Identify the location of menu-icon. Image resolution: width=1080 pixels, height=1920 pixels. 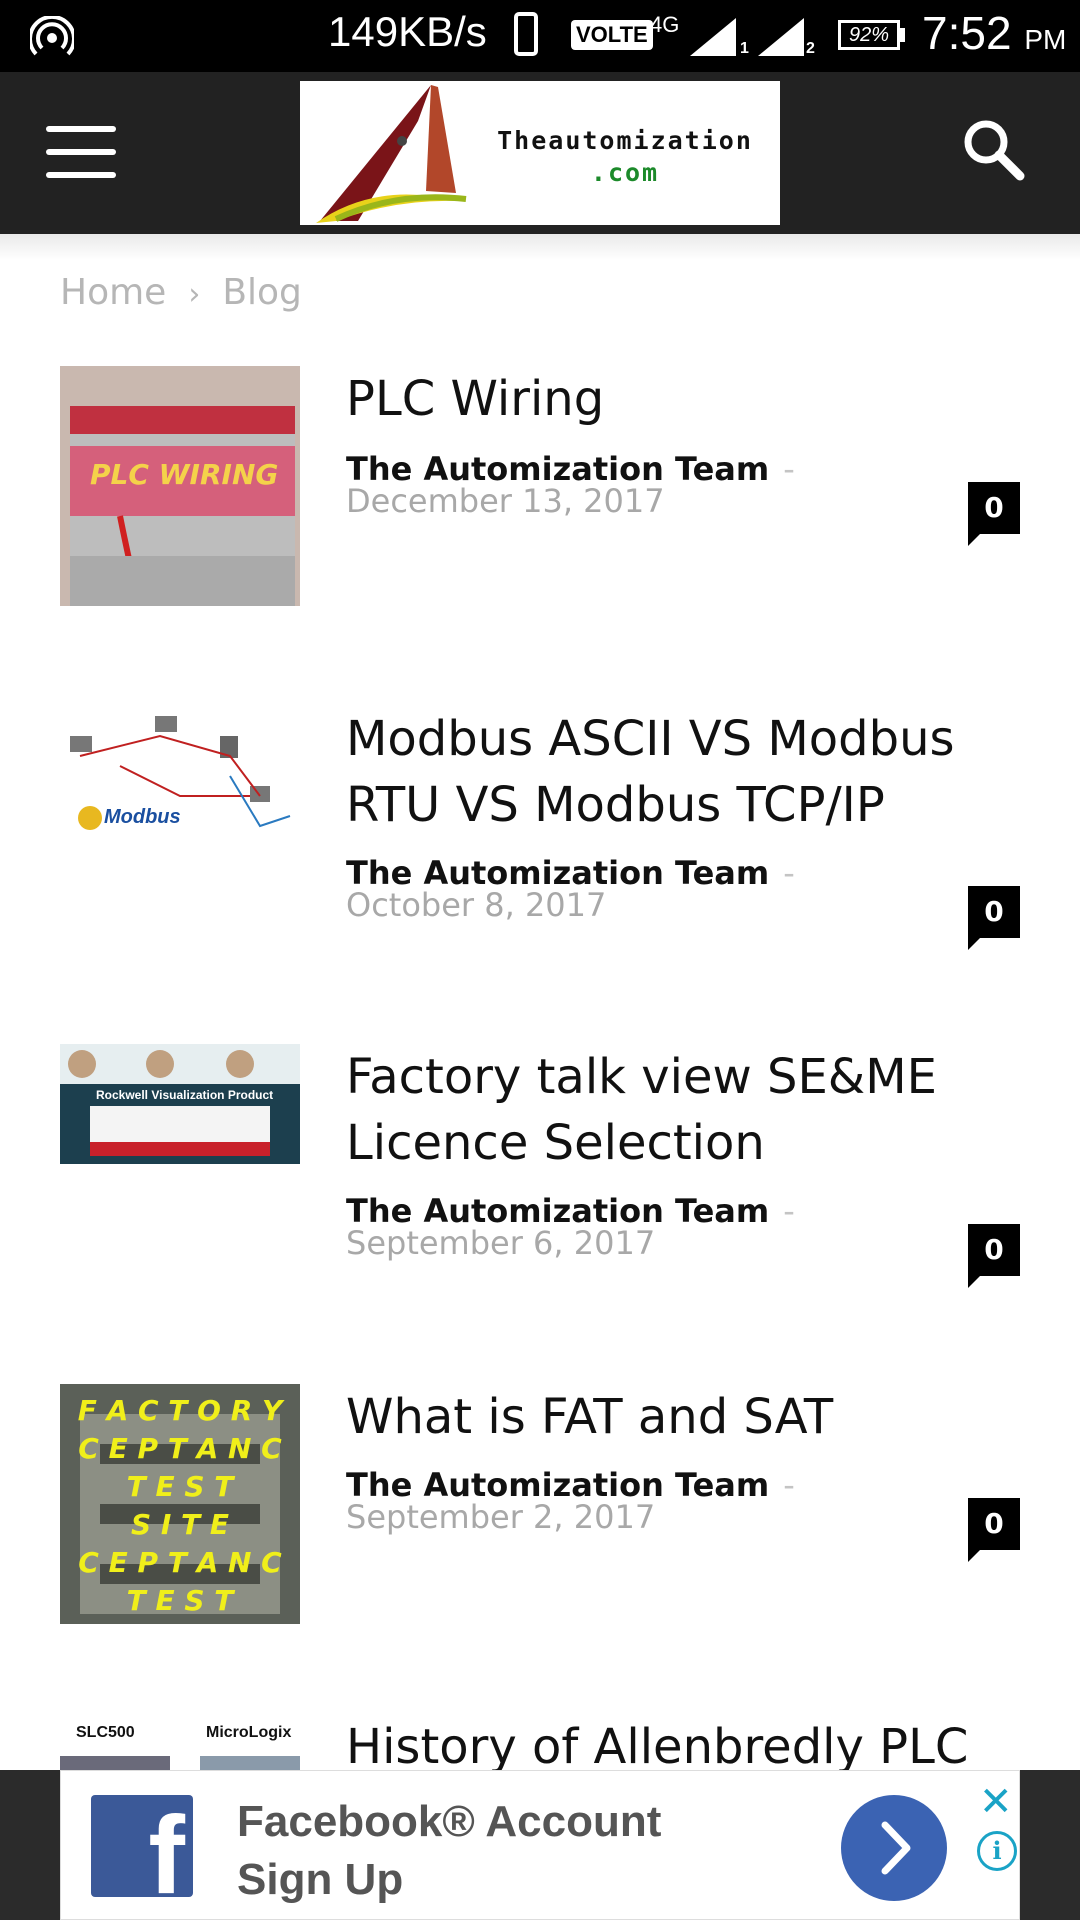
(81, 129).